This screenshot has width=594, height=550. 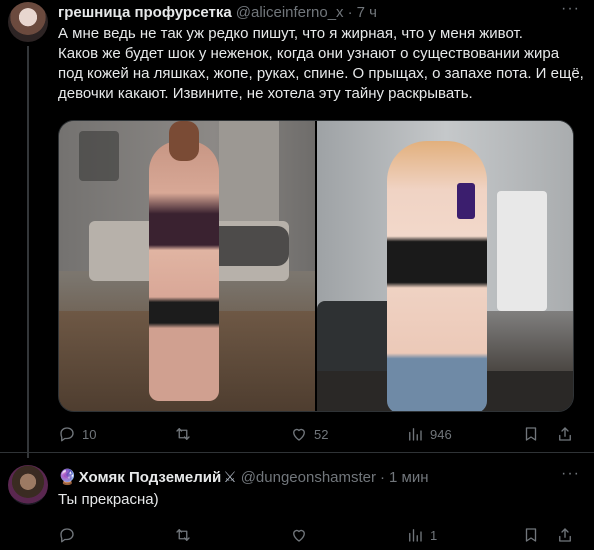 I want to click on crossed-swords-icon: ⚔, so click(x=230, y=477).